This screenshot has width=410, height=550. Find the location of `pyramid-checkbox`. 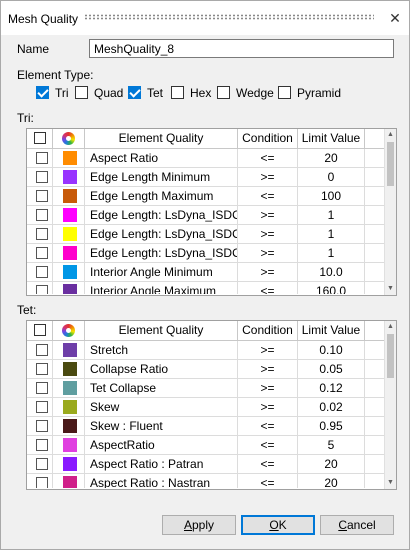

pyramid-checkbox is located at coordinates (284, 92).